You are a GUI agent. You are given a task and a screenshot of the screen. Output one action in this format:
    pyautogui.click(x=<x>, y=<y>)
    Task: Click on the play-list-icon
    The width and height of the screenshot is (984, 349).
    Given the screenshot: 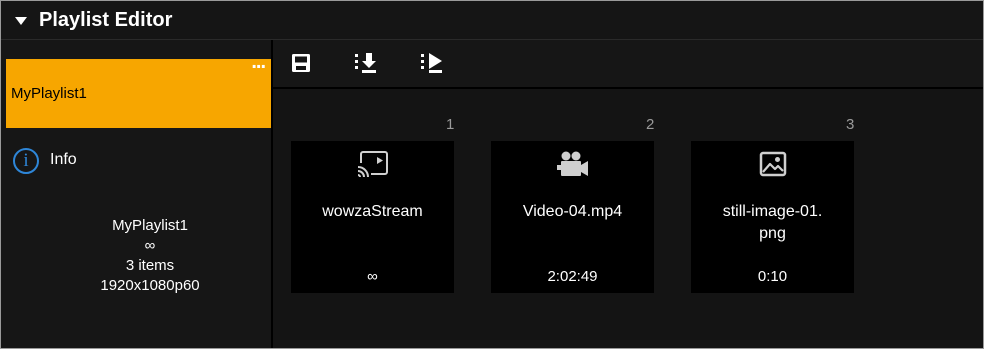 What is the action you would take?
    pyautogui.click(x=431, y=63)
    